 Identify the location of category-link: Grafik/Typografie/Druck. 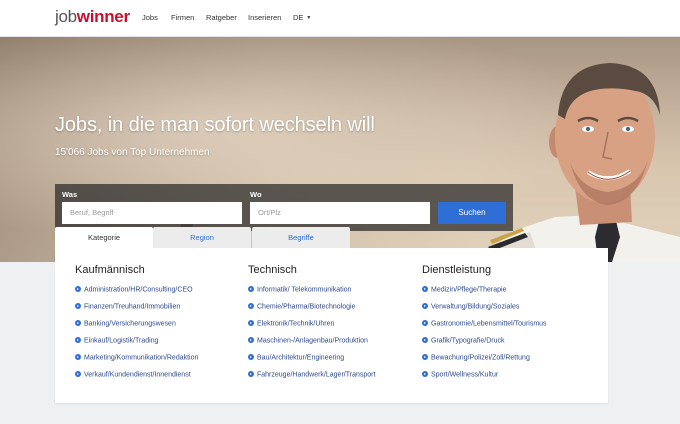
(463, 341).